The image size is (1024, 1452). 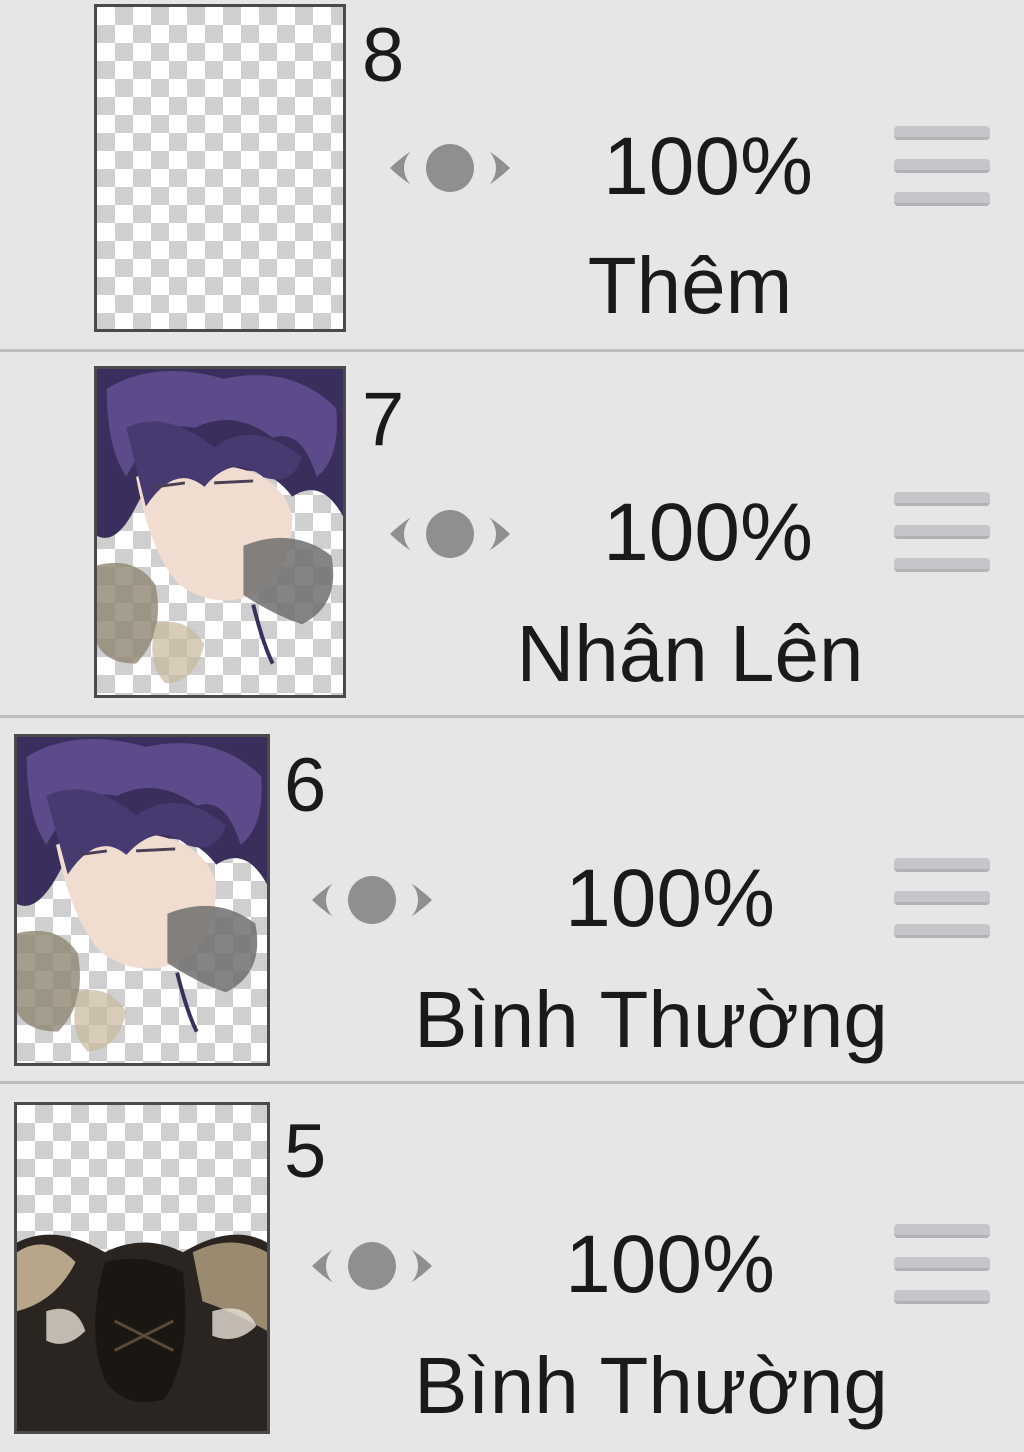 What do you see at coordinates (305, 785) in the screenshot?
I see `layer-number: 6` at bounding box center [305, 785].